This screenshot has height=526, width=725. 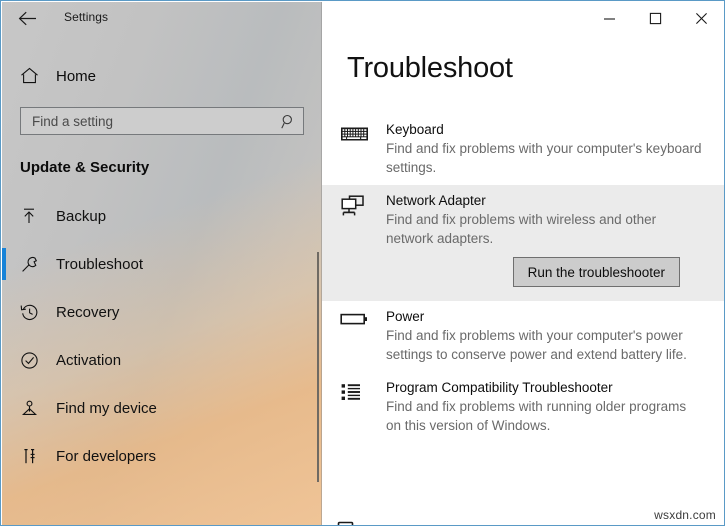 I want to click on list-icon, so click(x=361, y=391).